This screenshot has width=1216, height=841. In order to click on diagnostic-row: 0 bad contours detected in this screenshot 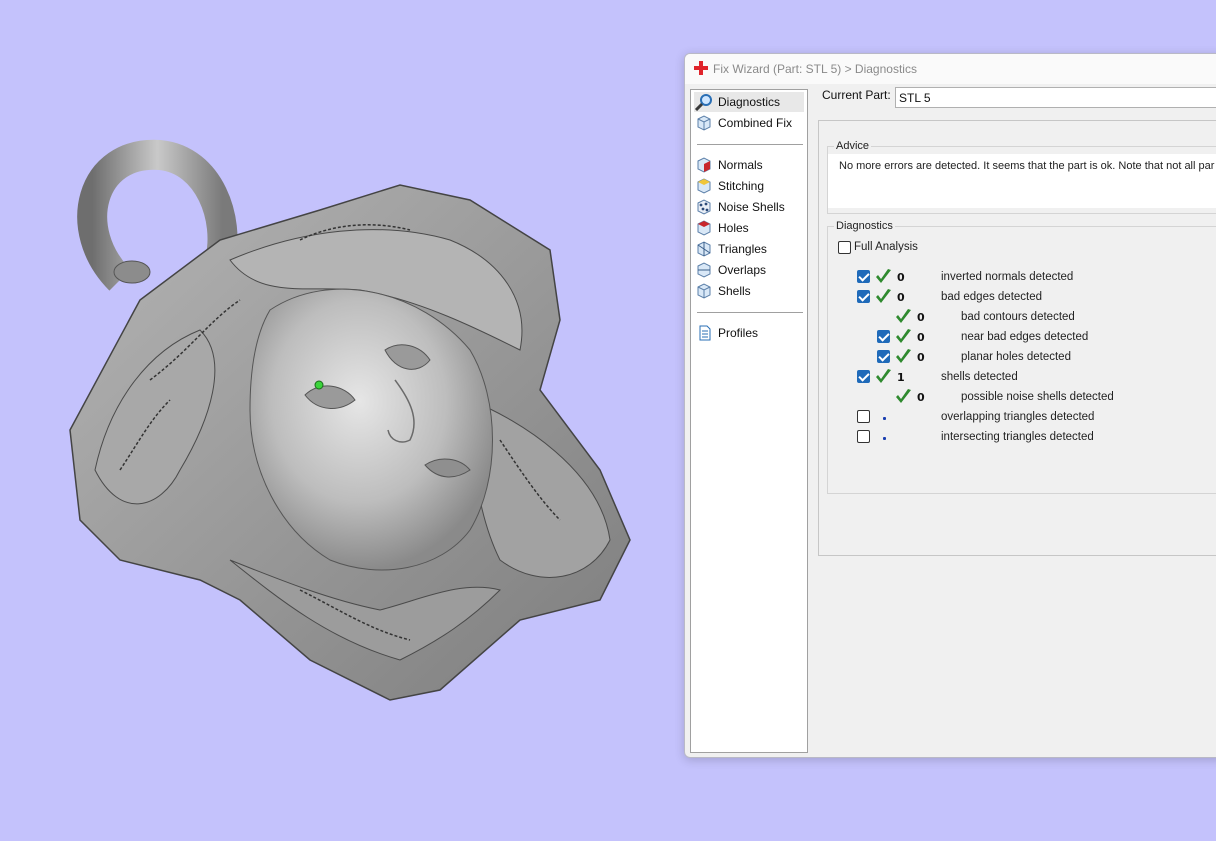, I will do `click(1036, 318)`.